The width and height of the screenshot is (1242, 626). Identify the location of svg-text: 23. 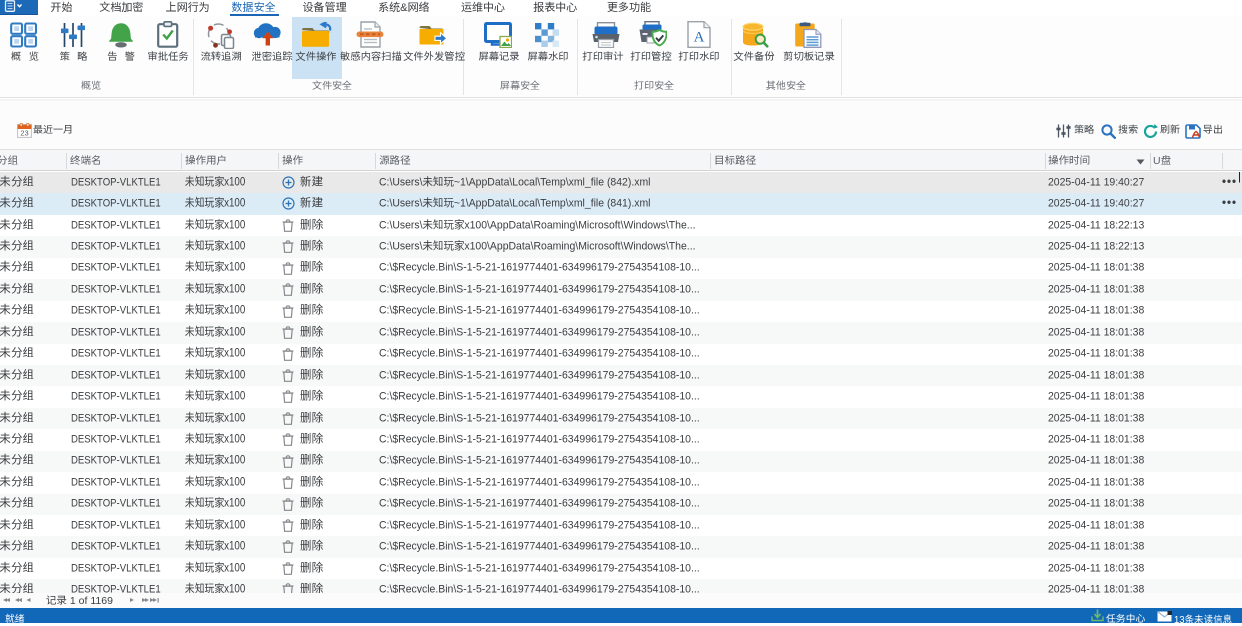
(24, 133).